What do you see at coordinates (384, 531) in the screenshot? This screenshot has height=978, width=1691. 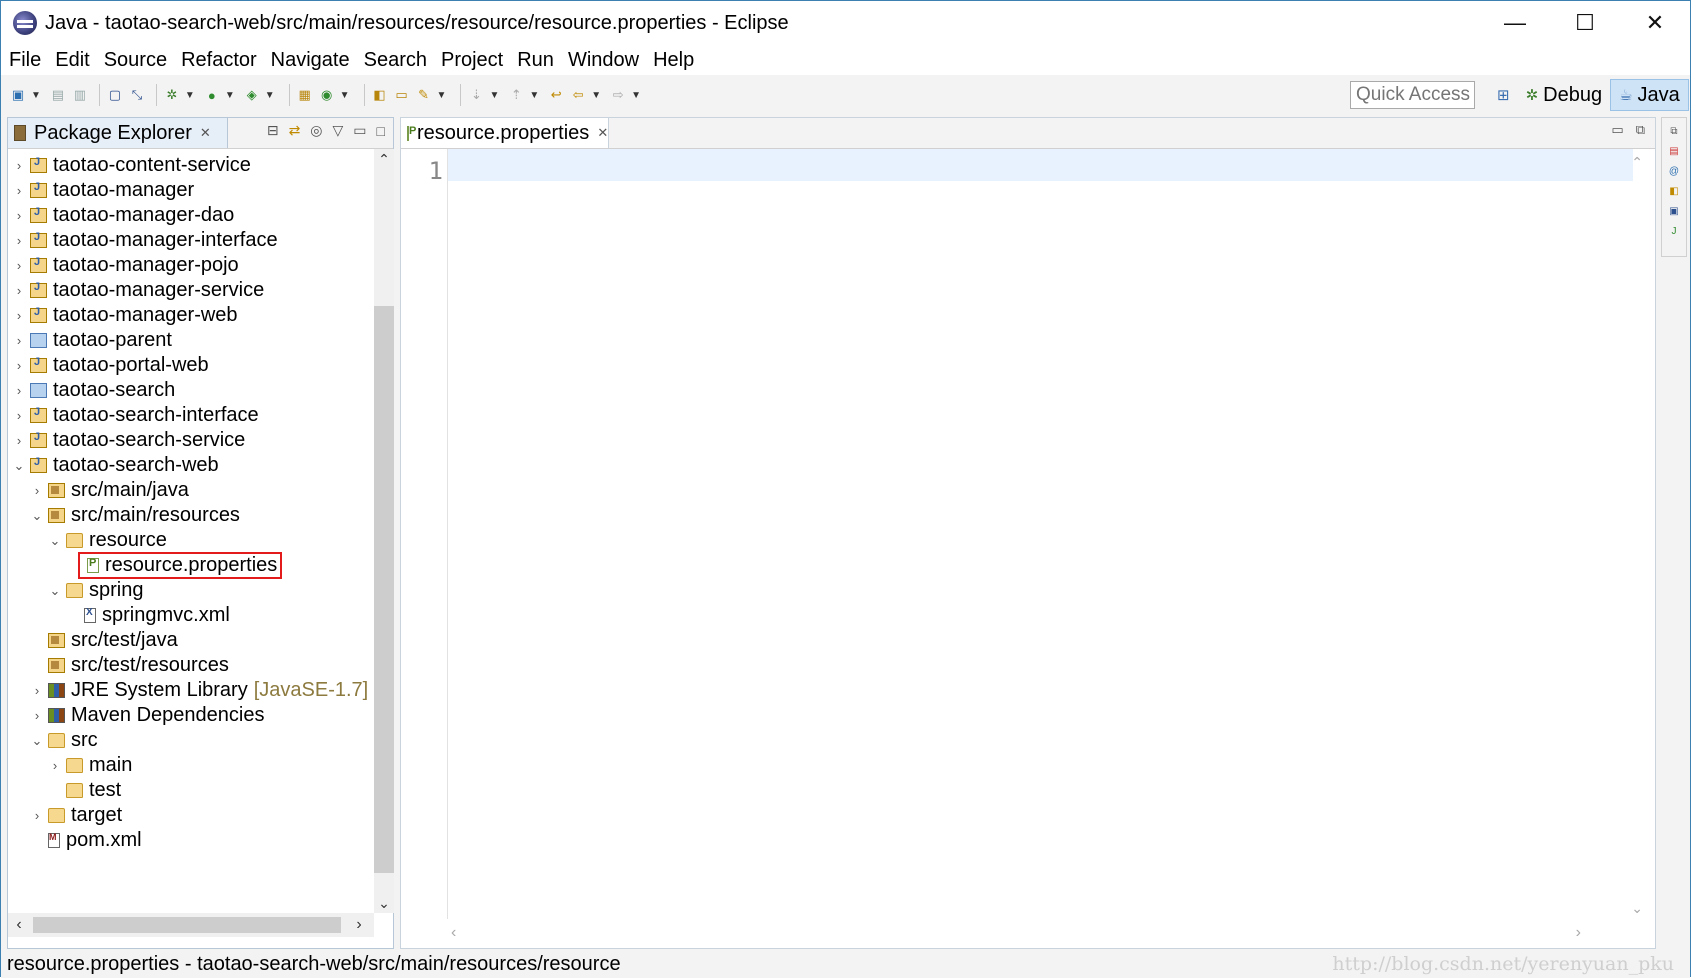 I see `package-explorer-vertical-scrollbar: ⌃ ⌄` at bounding box center [384, 531].